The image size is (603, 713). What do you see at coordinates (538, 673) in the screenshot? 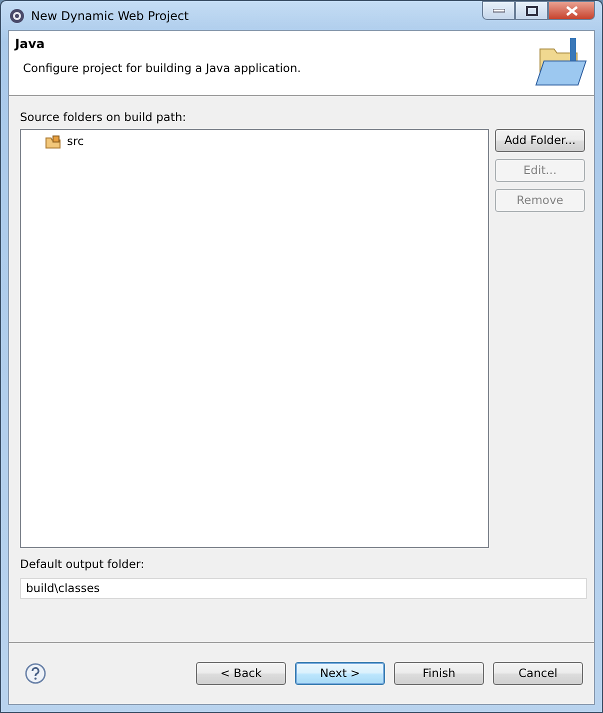
I see `wizard-button: Cancel` at bounding box center [538, 673].